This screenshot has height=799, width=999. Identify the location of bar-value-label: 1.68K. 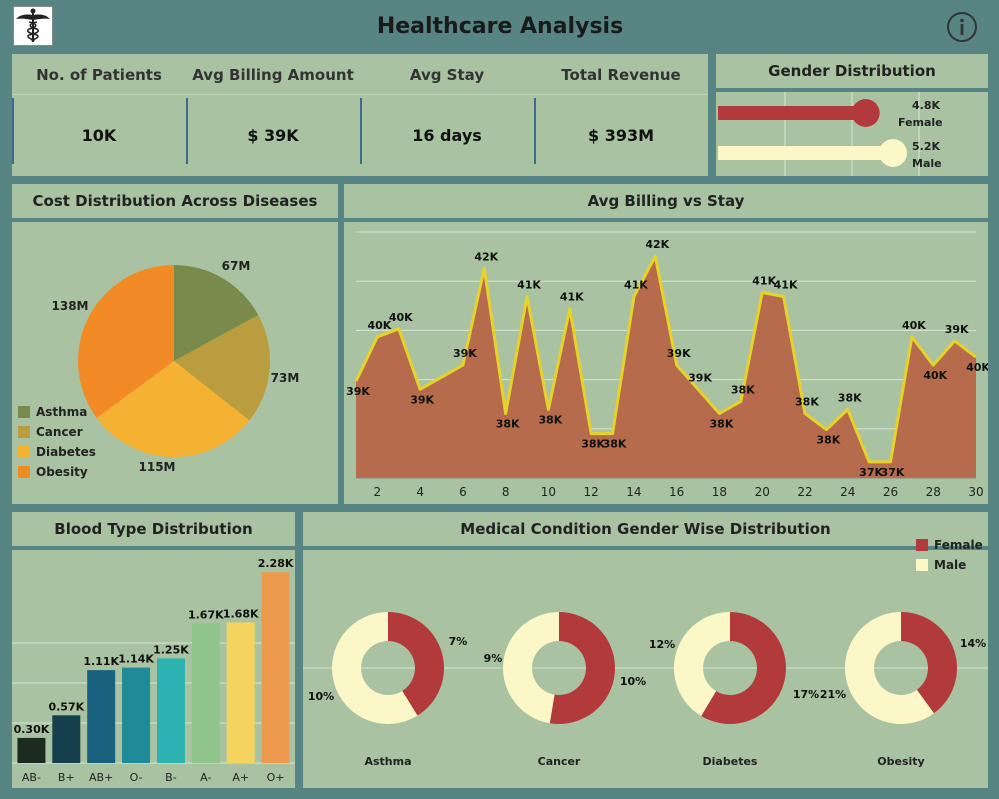
(241, 613).